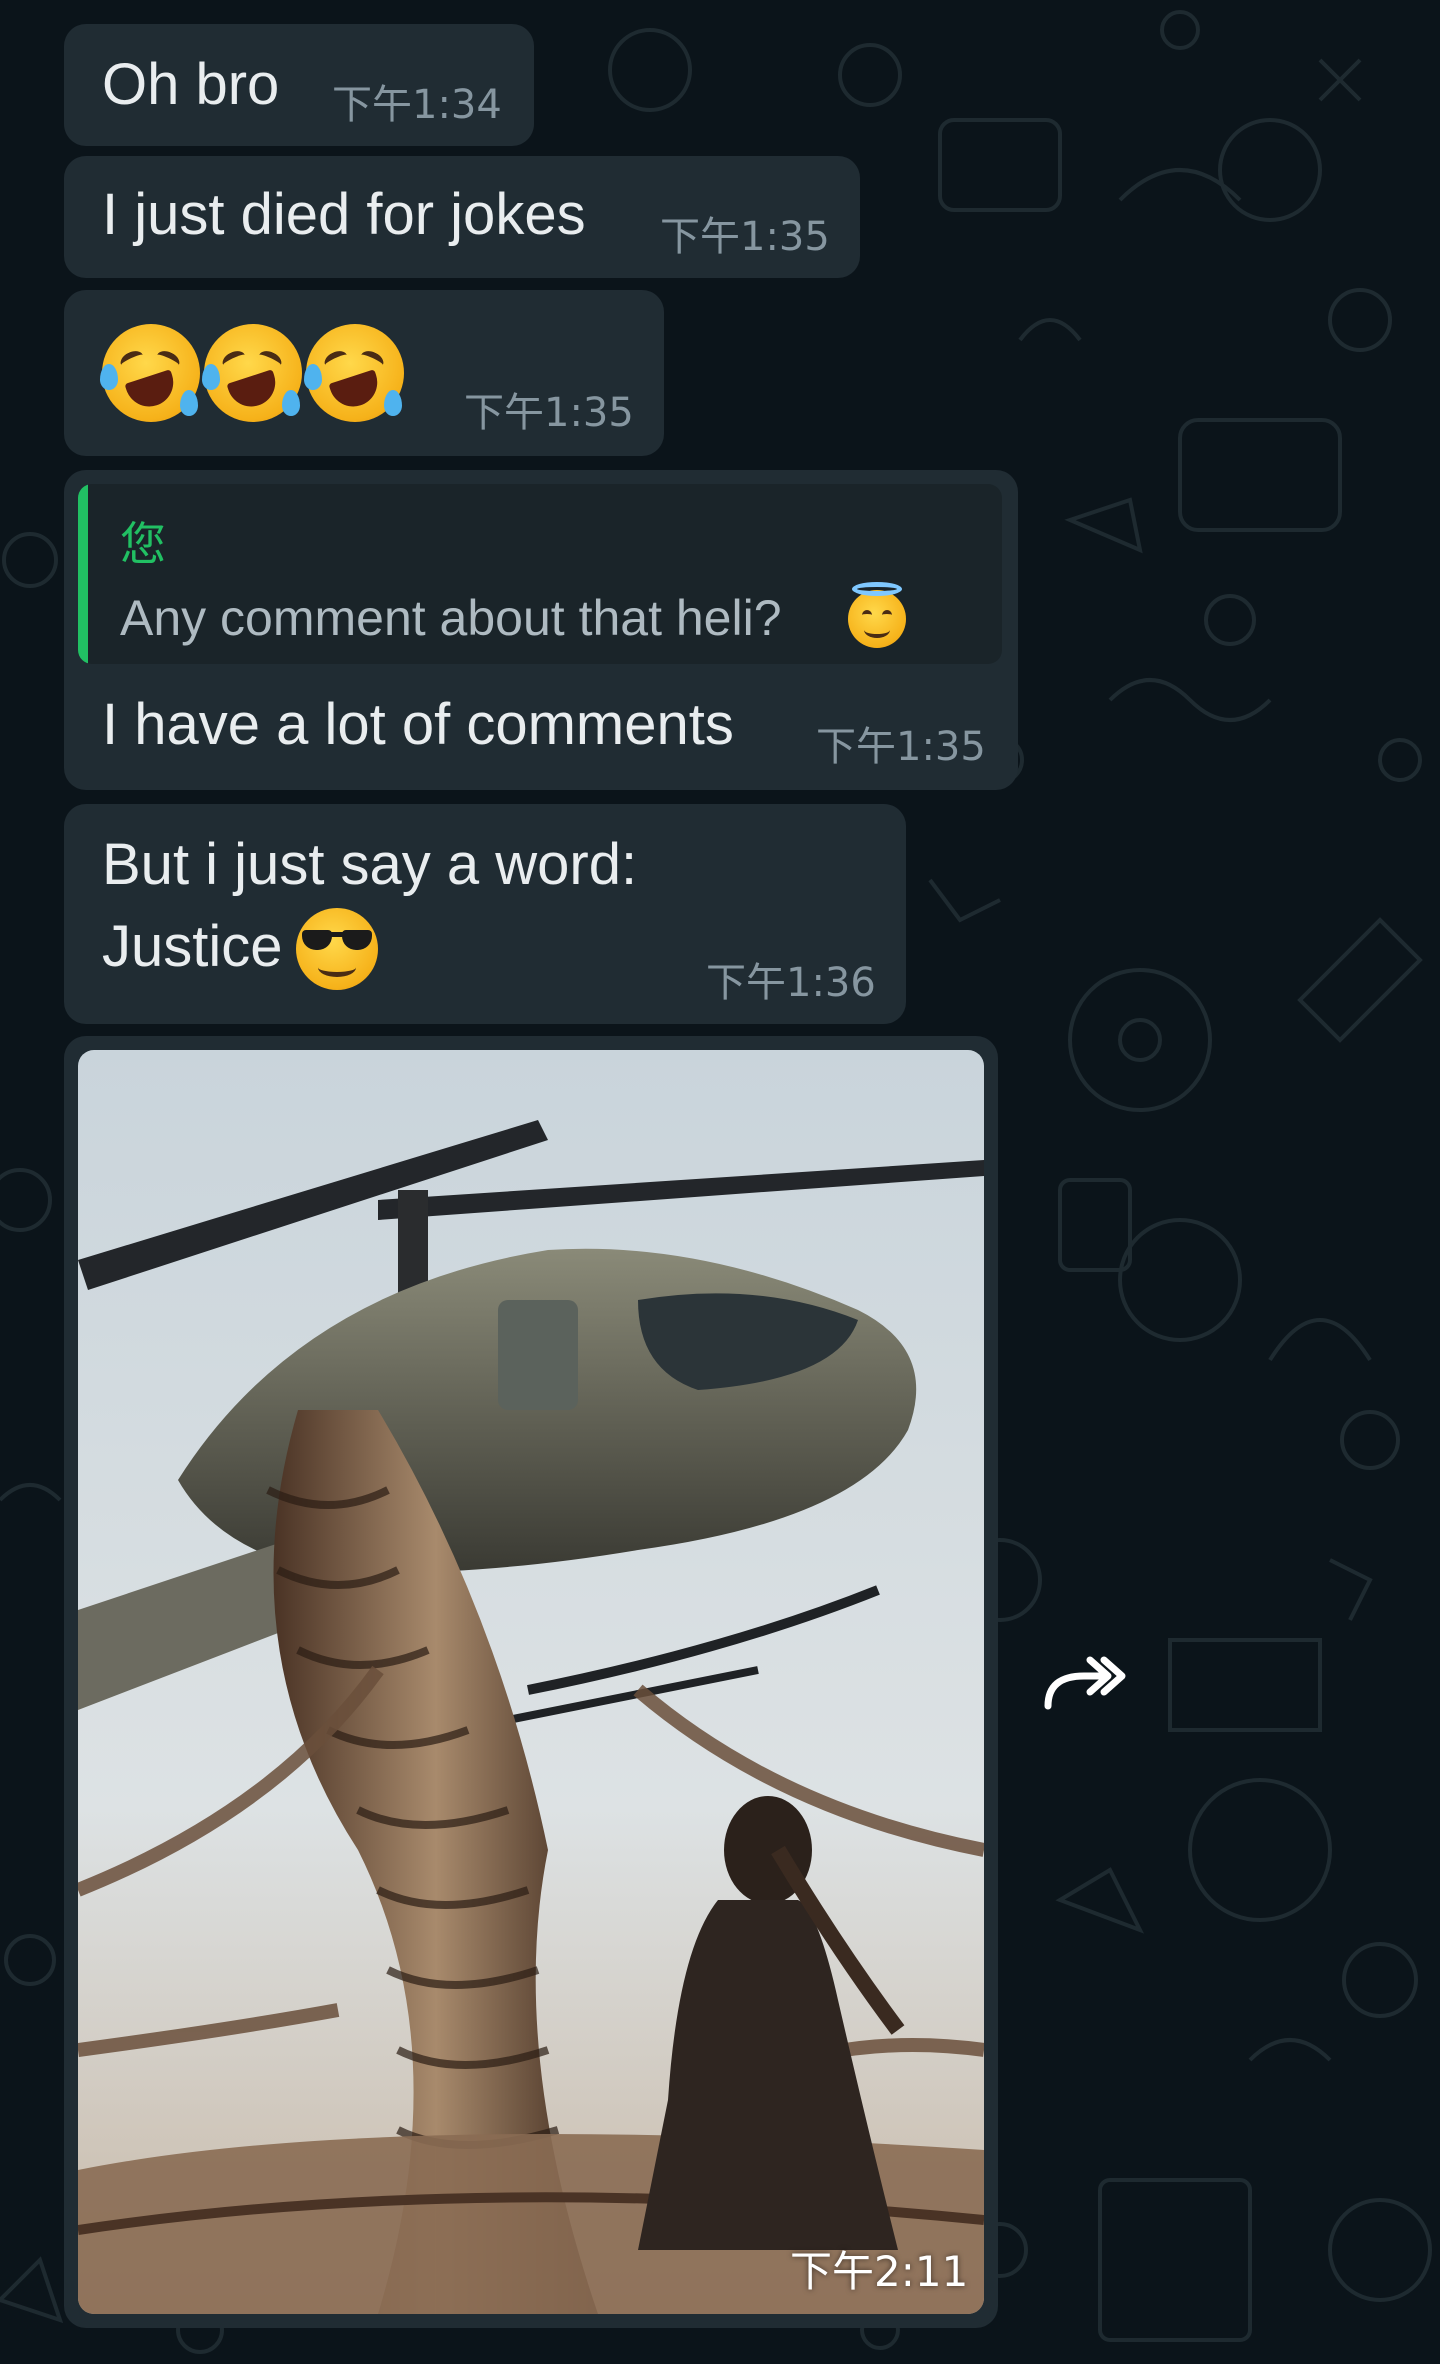  I want to click on message-timestamp: 下午2:11, so click(879, 2271).